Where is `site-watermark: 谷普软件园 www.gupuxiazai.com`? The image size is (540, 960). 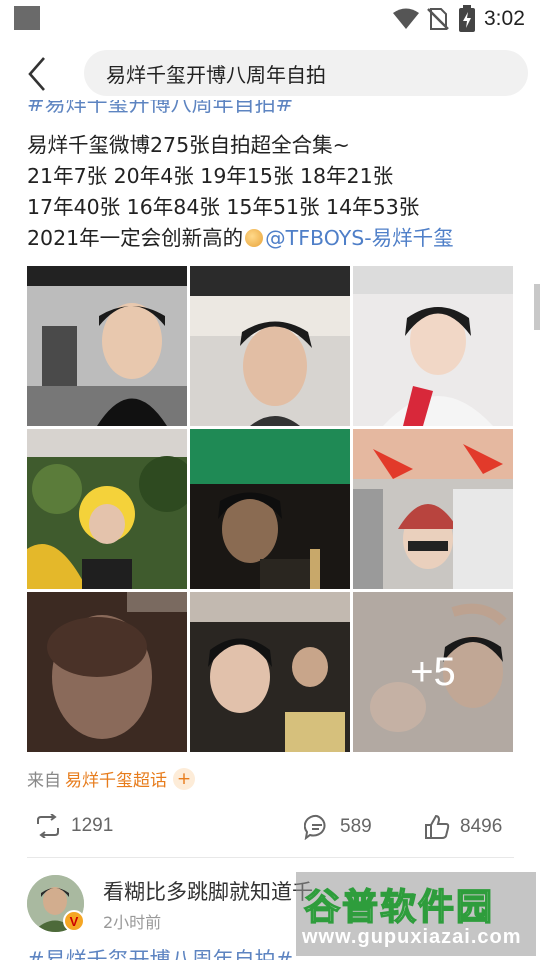
site-watermark: 谷普软件园 www.gupuxiazai.com is located at coordinates (416, 914).